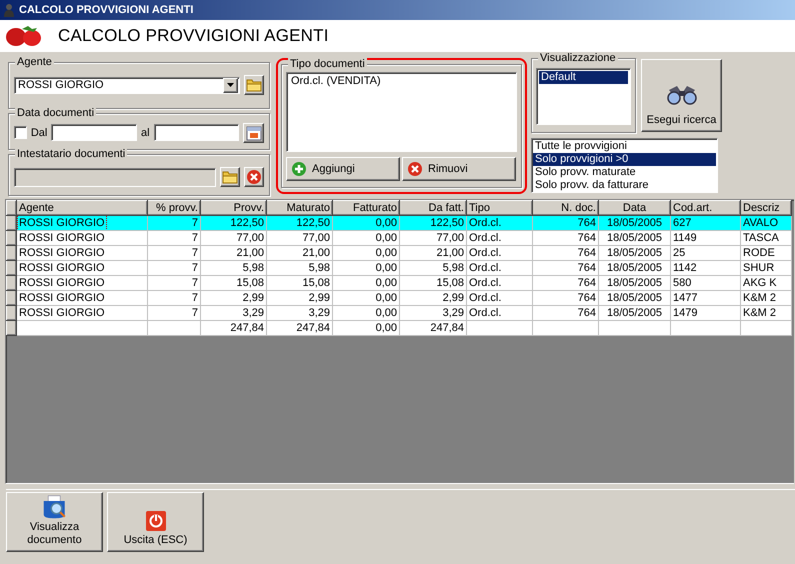 Image resolution: width=795 pixels, height=564 pixels. I want to click on document-type-list: Ord.cl. (VENDITA), so click(401, 112).